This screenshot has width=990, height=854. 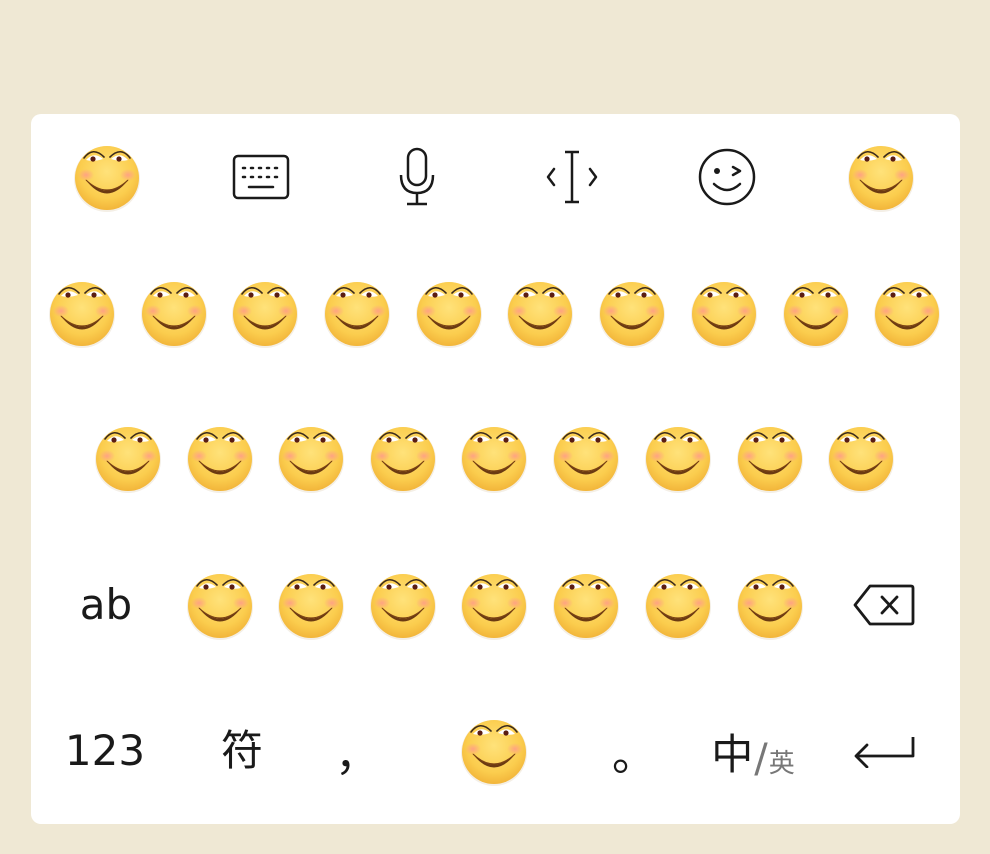 I want to click on emoji-row-3: ab, so click(x=495, y=605).